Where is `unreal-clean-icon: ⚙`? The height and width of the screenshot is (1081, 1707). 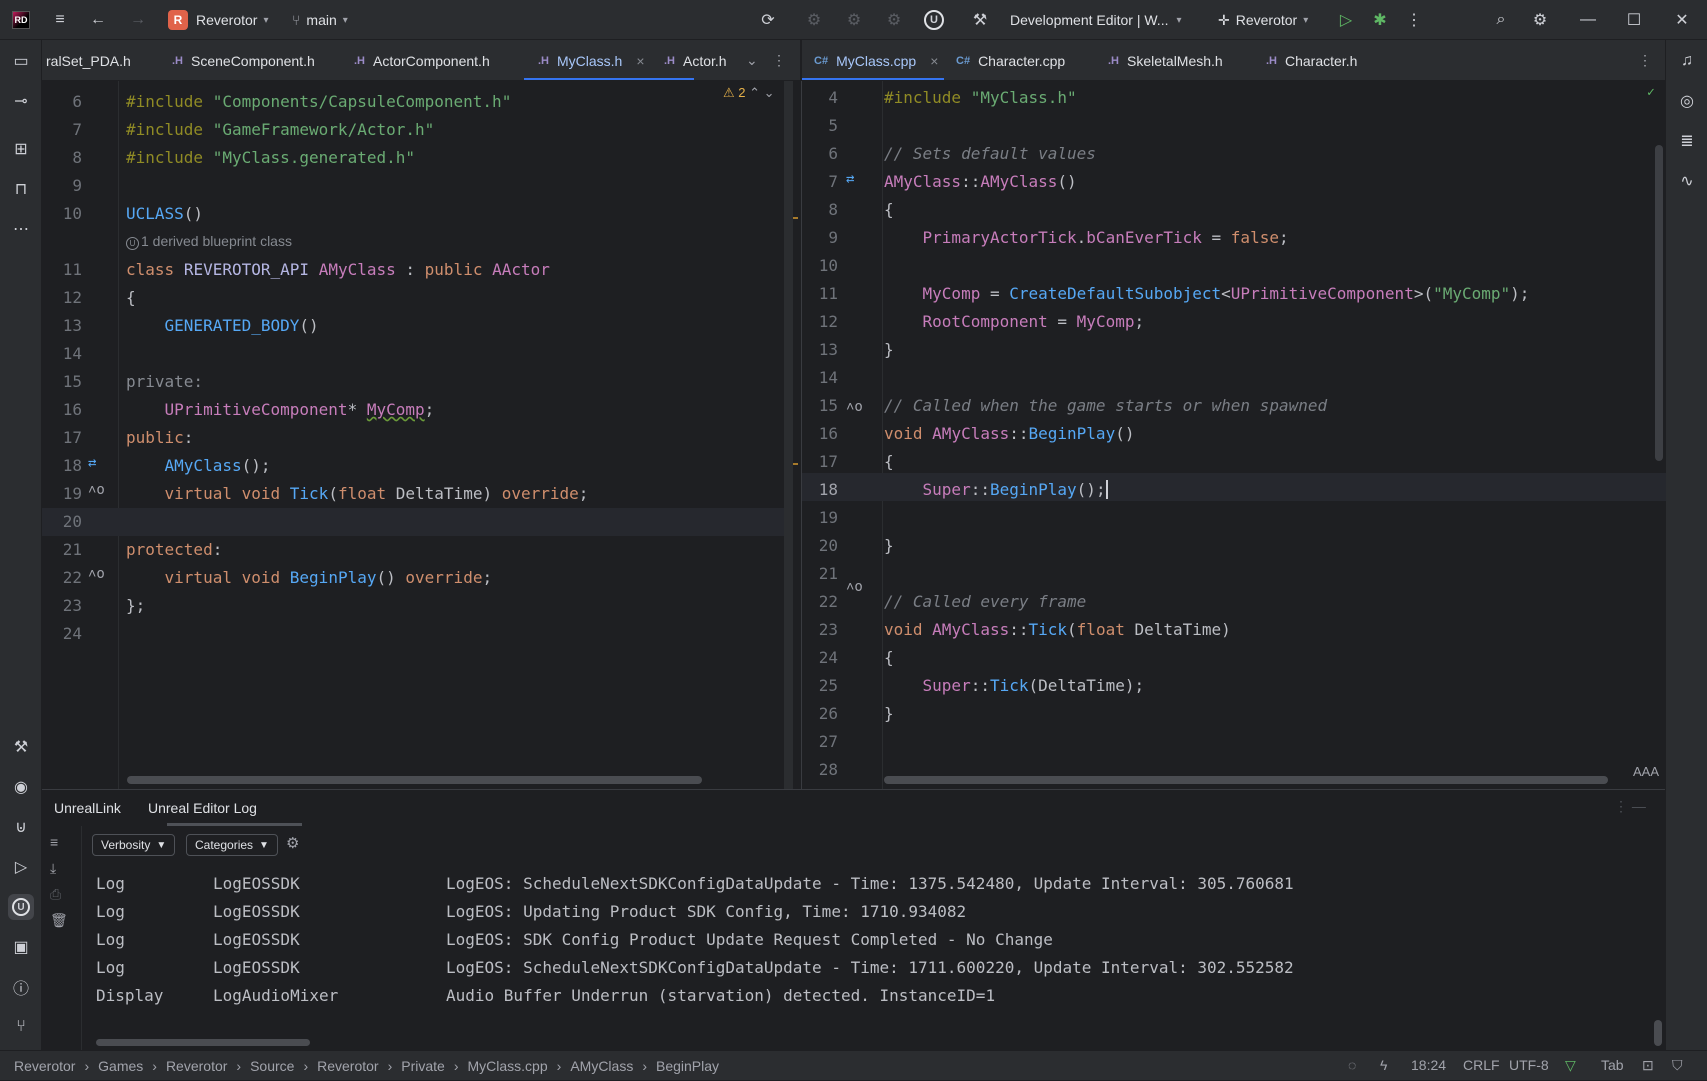 unreal-clean-icon: ⚙ is located at coordinates (894, 20).